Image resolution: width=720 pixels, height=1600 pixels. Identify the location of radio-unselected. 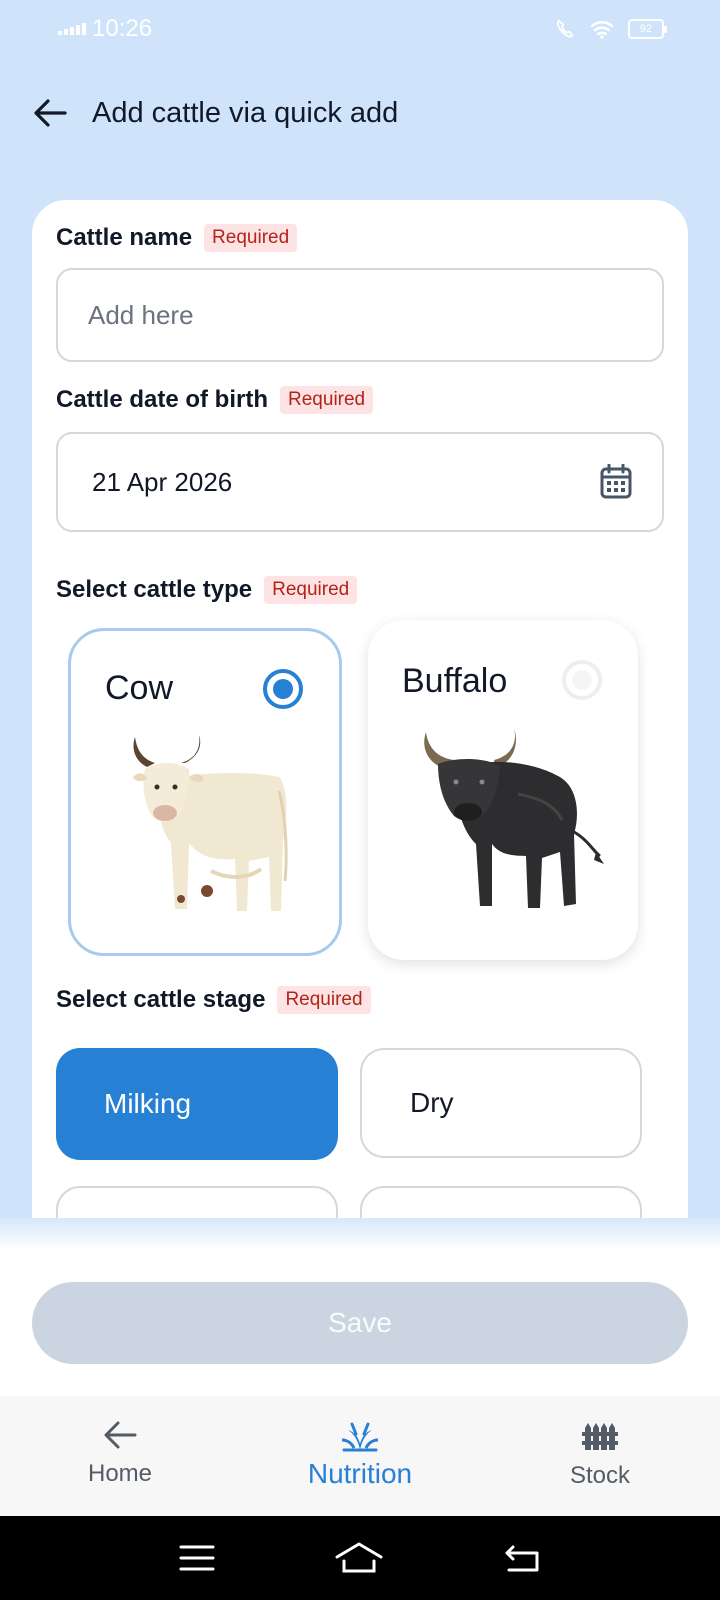
(582, 680).